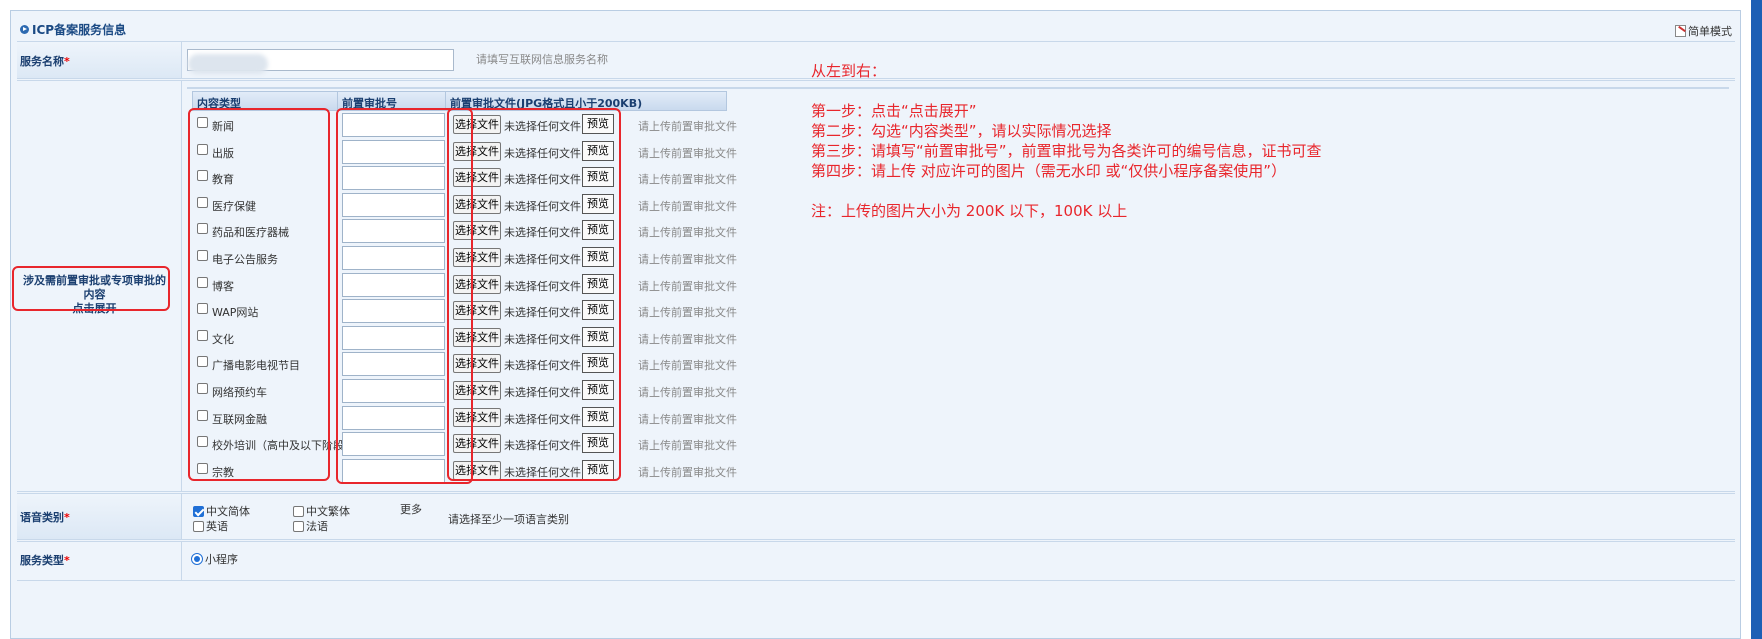 The height and width of the screenshot is (639, 1762). Describe the element at coordinates (99, 516) in the screenshot. I see `language-label: 语音类别*` at that location.